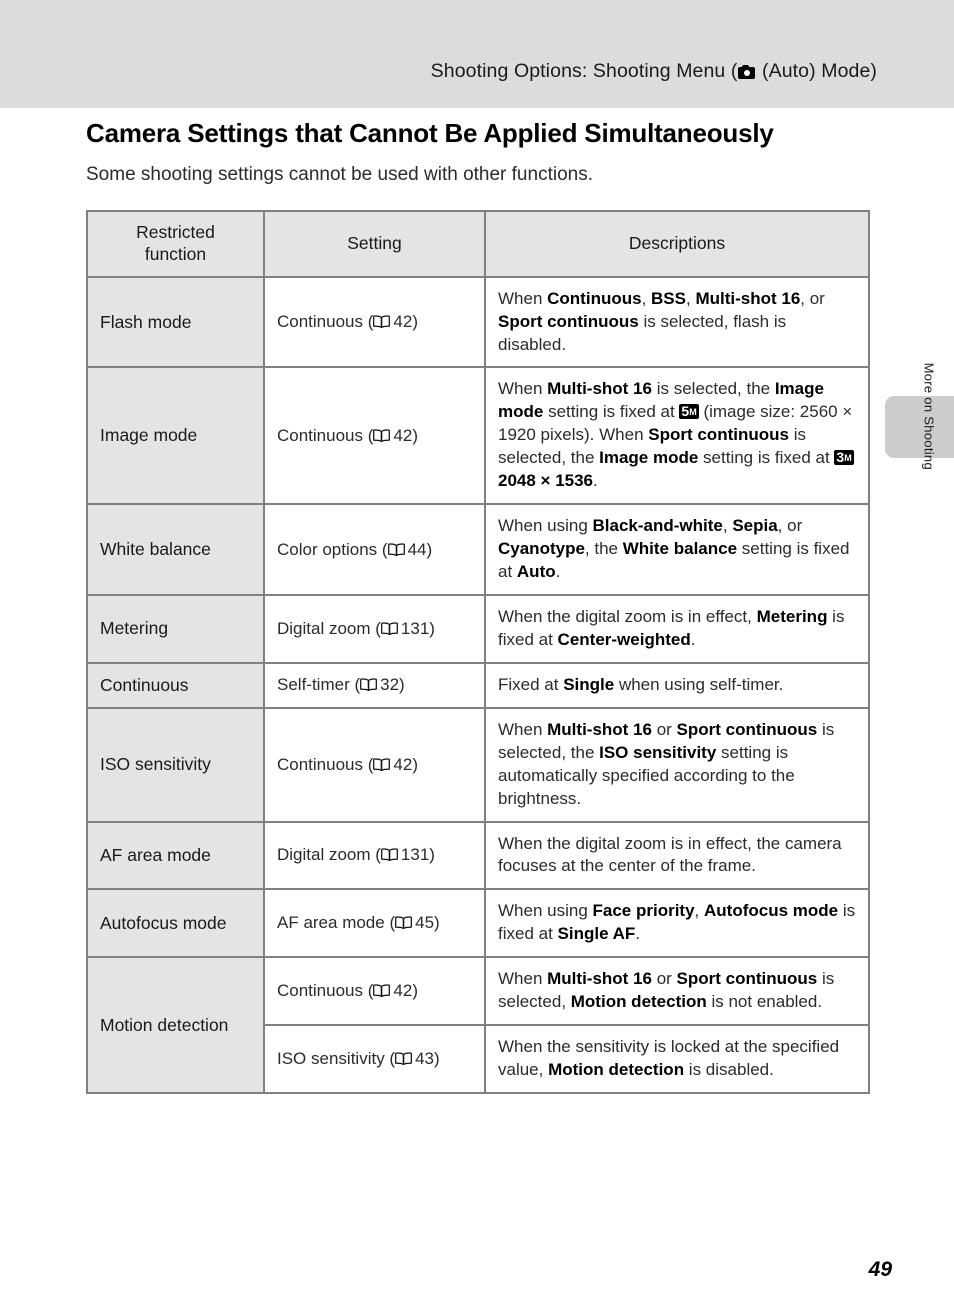 The width and height of the screenshot is (954, 1314). Describe the element at coordinates (175, 1025) in the screenshot. I see `restricted-function-cell: Motion detection` at that location.